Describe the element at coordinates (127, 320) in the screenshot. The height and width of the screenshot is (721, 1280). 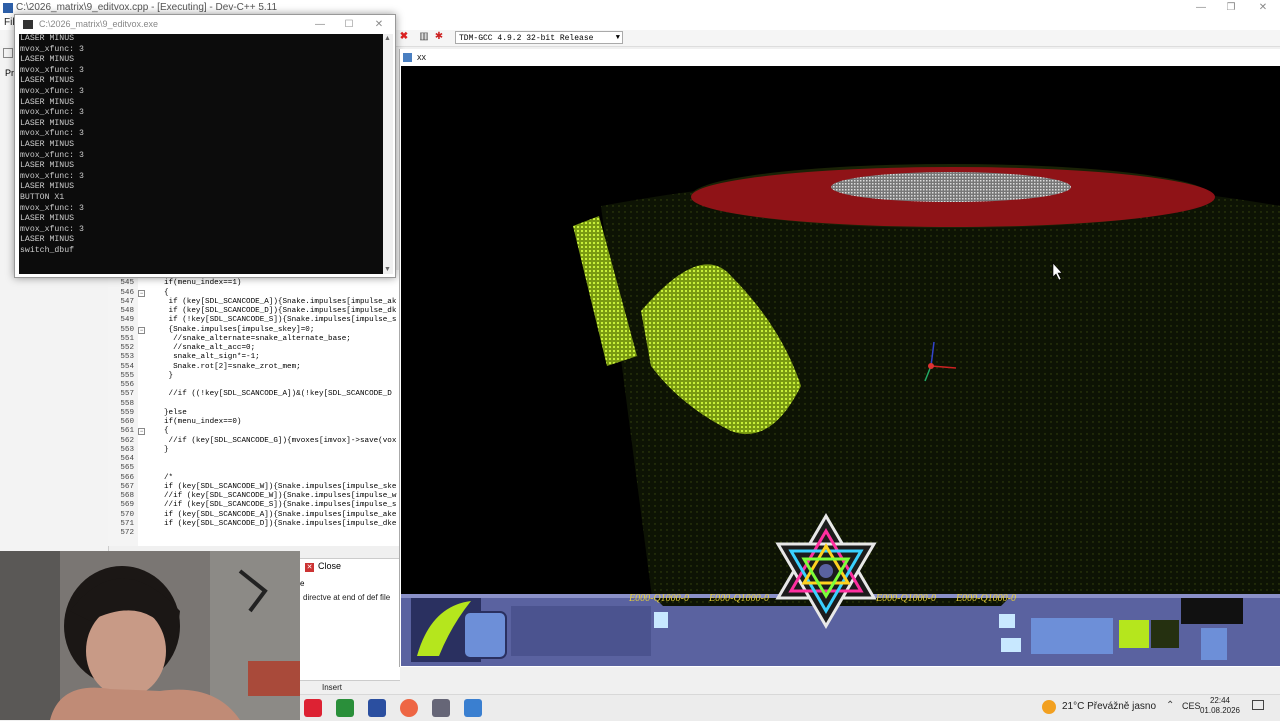
I see `line-number: 549` at that location.